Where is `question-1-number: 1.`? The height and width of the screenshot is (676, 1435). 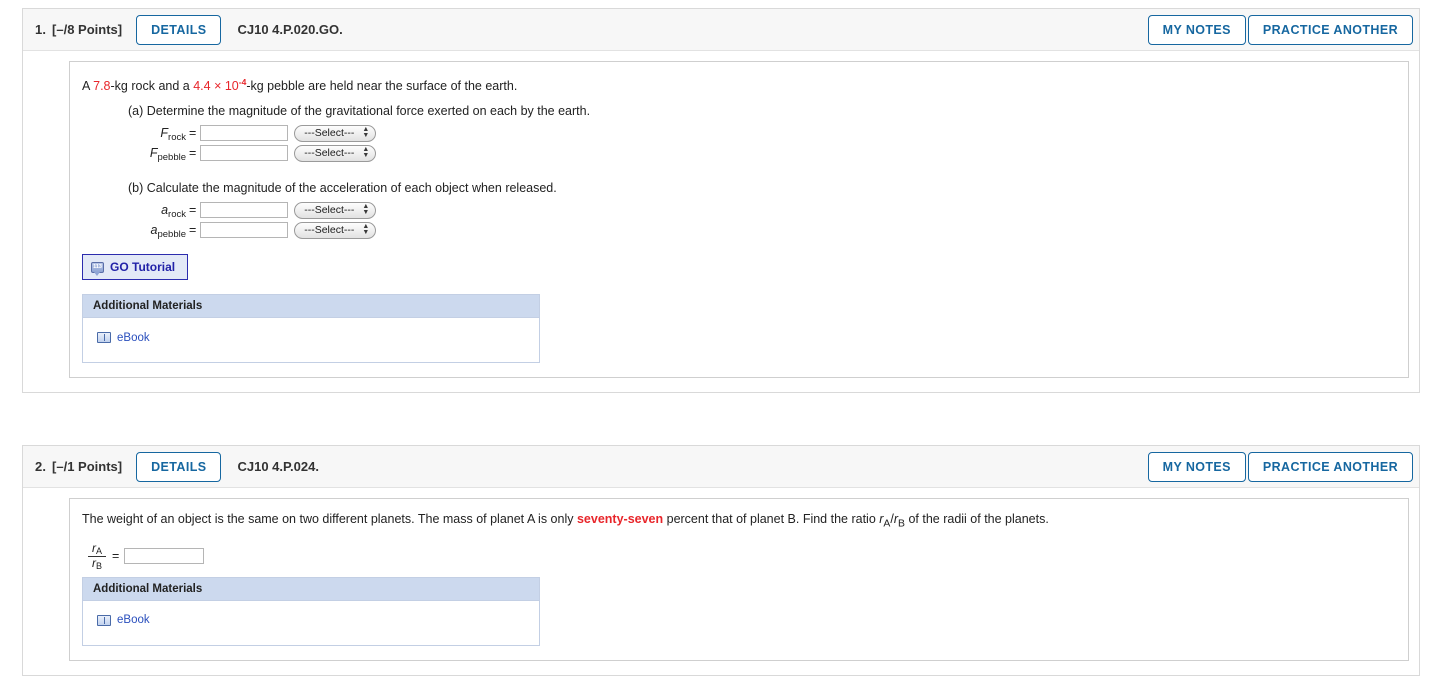 question-1-number: 1. is located at coordinates (41, 29).